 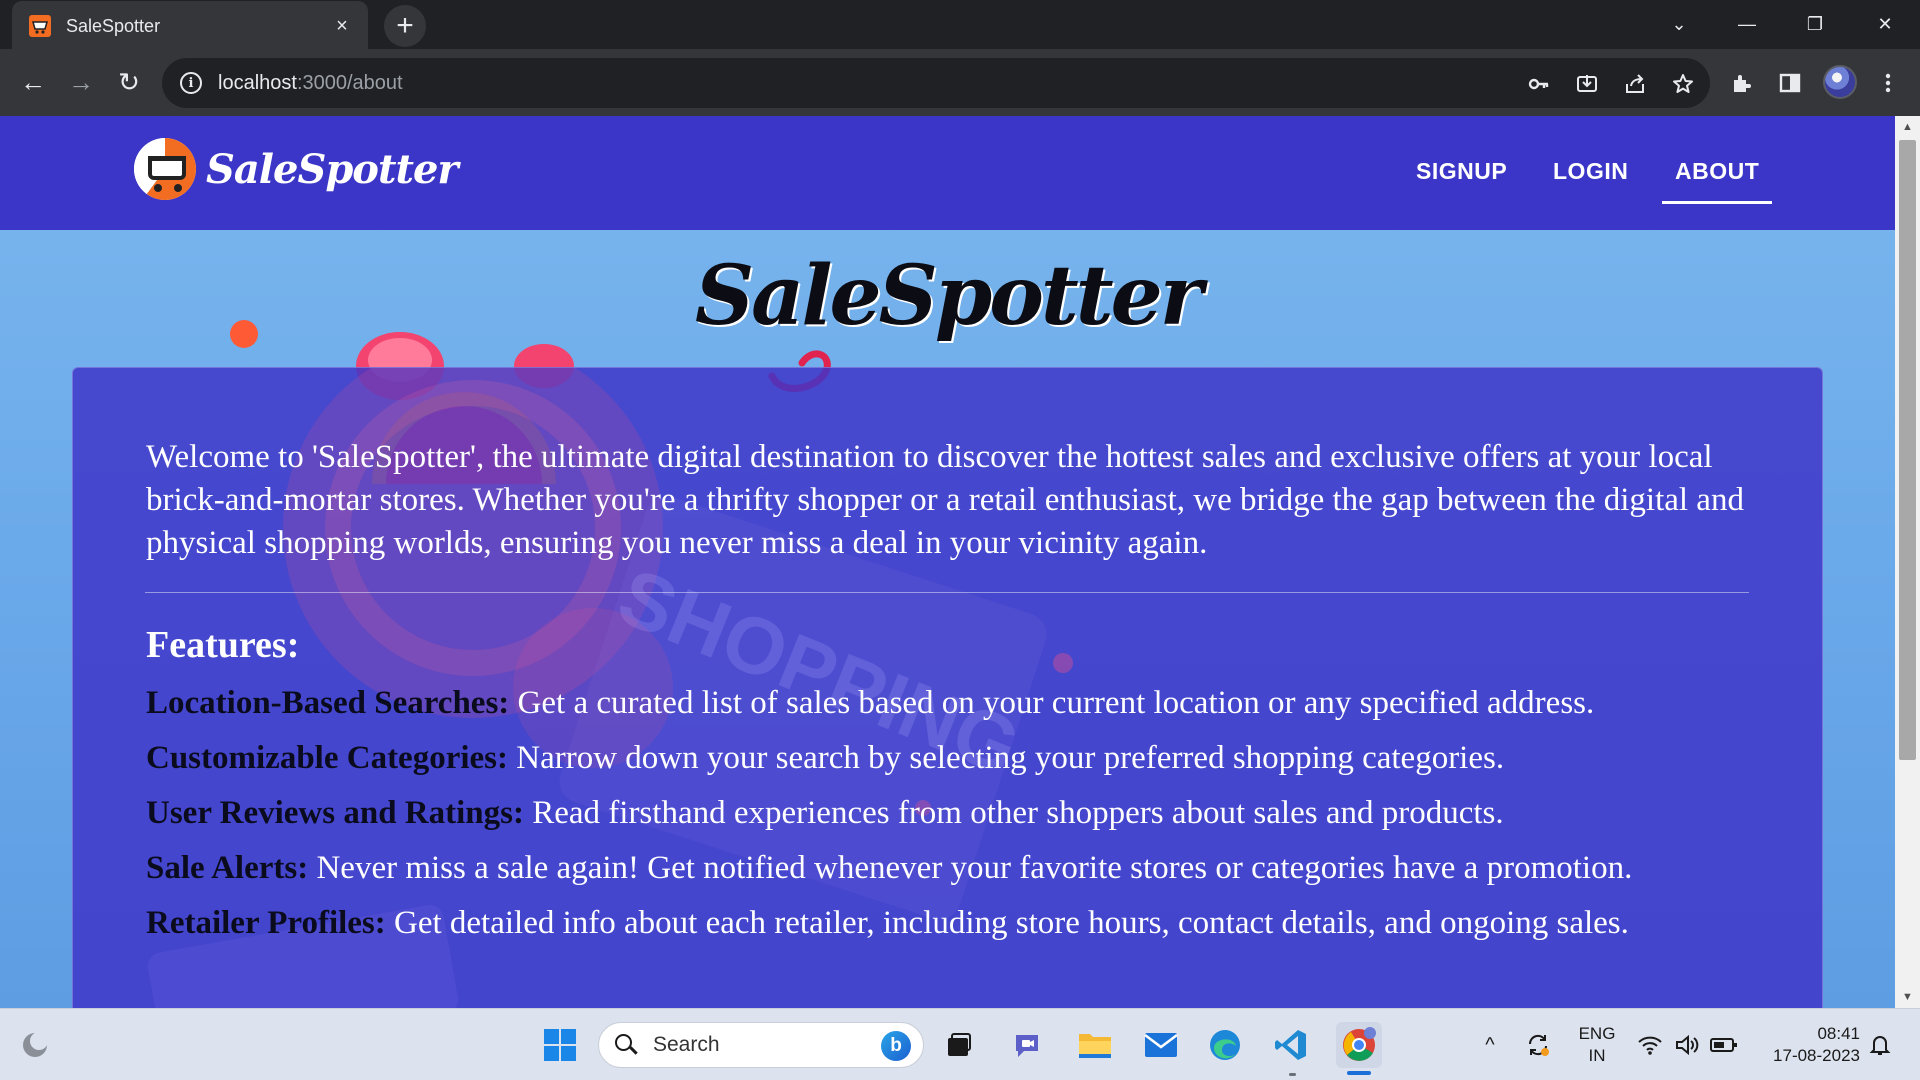 What do you see at coordinates (1225, 1045) in the screenshot?
I see `edge-browser-icon` at bounding box center [1225, 1045].